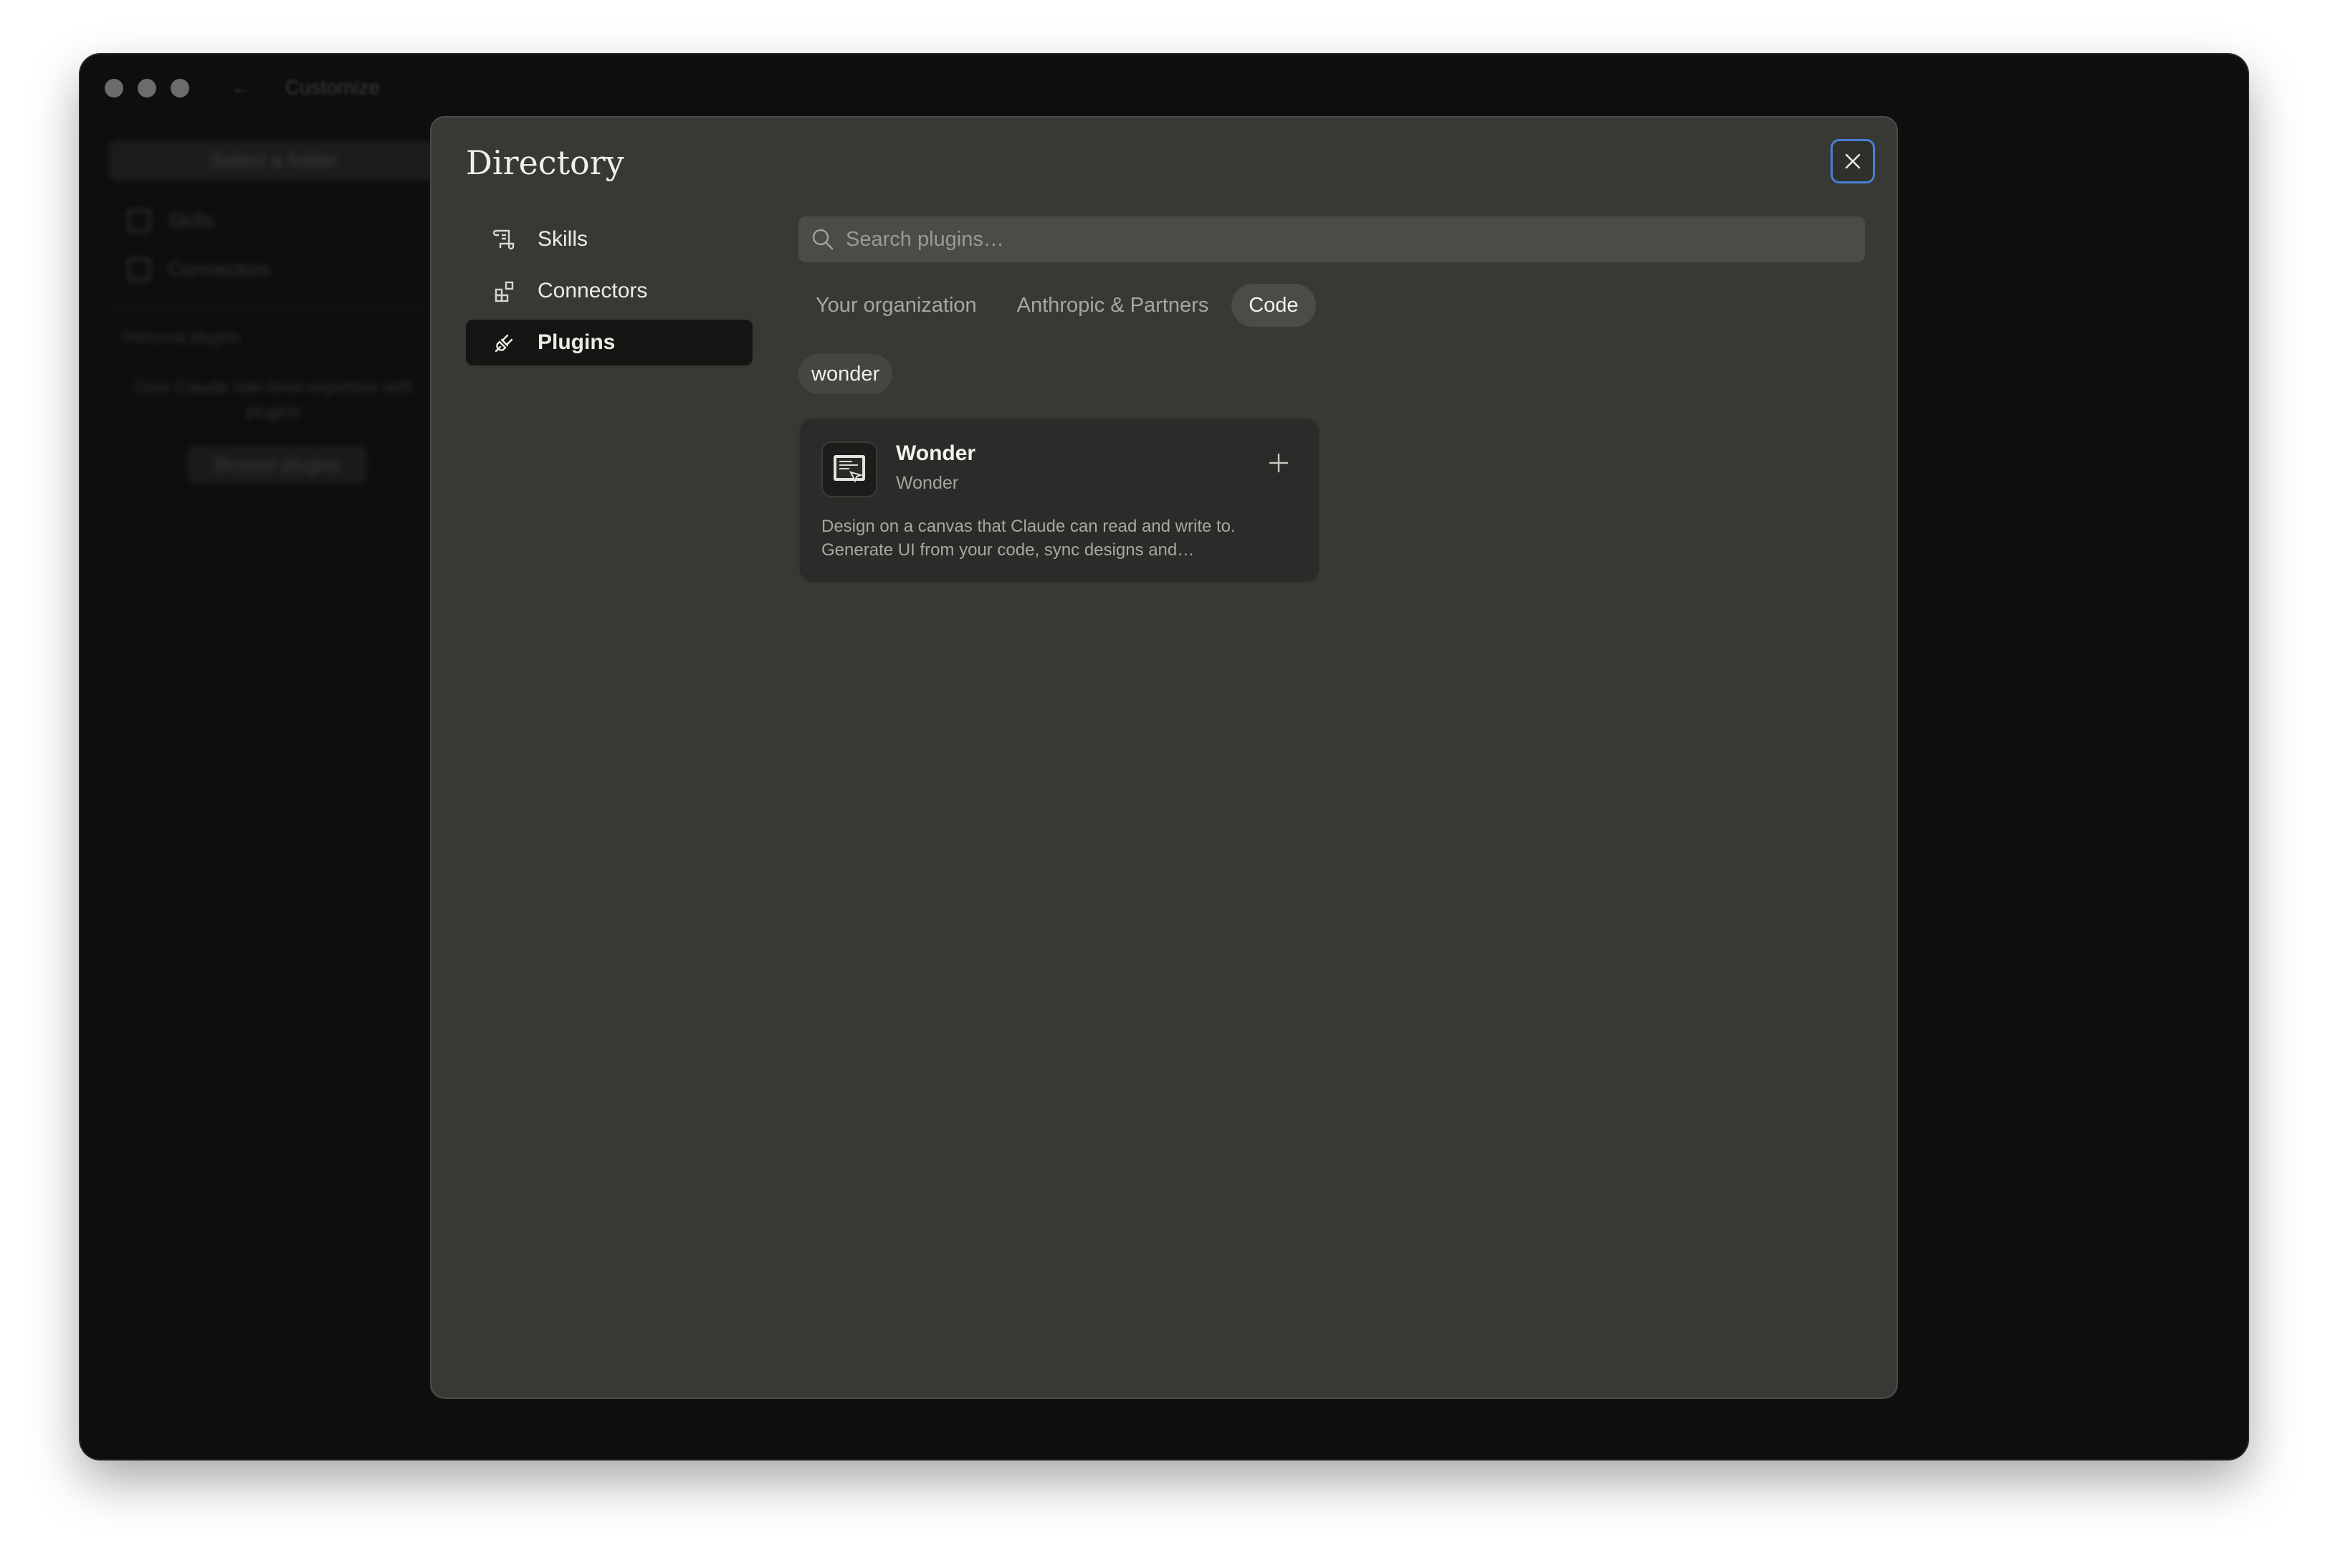 The height and width of the screenshot is (1568, 2328). I want to click on nav-label-skills: Skills, so click(563, 239).